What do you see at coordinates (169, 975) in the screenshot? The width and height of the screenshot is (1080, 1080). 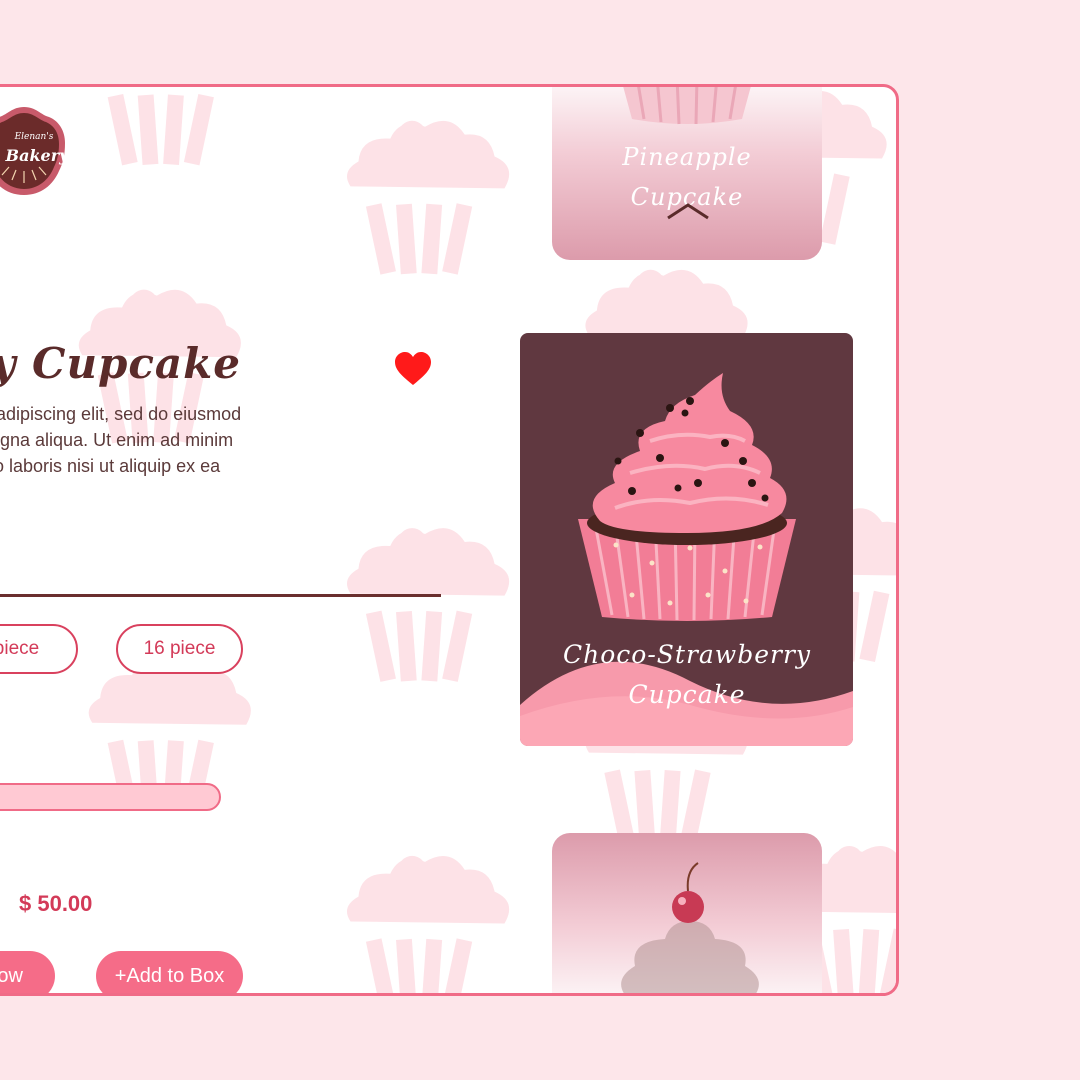 I see `add-to-box-label: +Add to Box` at bounding box center [169, 975].